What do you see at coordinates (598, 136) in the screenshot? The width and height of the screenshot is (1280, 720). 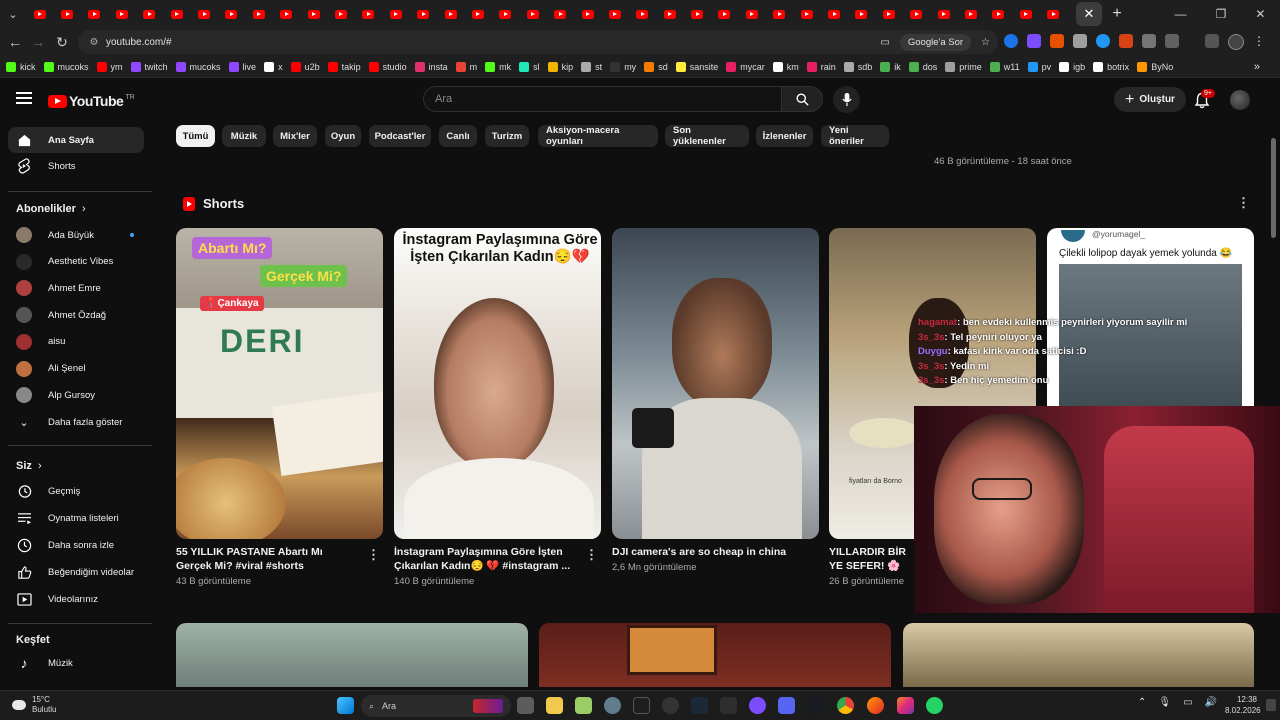 I see `filter-chip: Aksiyon-macera oyunları` at bounding box center [598, 136].